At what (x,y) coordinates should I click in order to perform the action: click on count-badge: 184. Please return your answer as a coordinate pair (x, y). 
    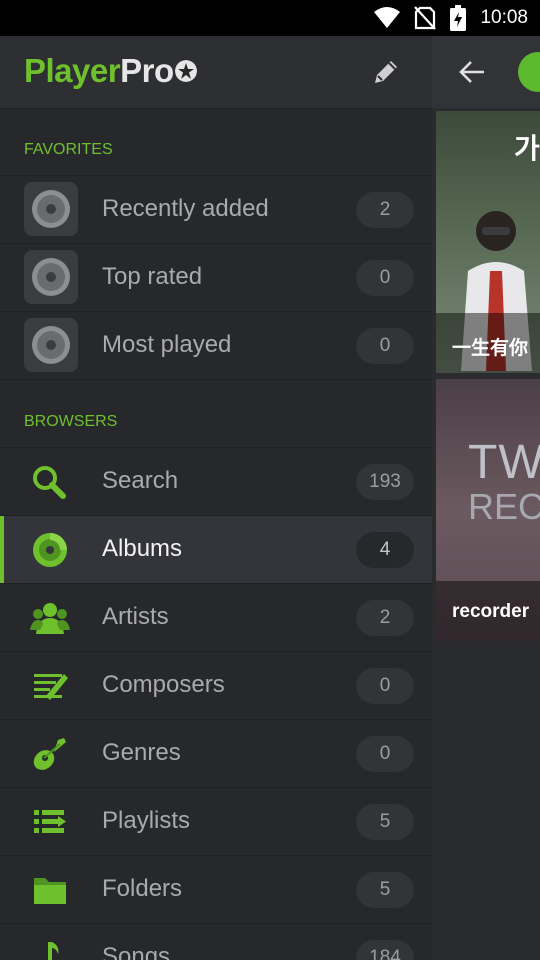
    Looking at the image, I should click on (385, 950).